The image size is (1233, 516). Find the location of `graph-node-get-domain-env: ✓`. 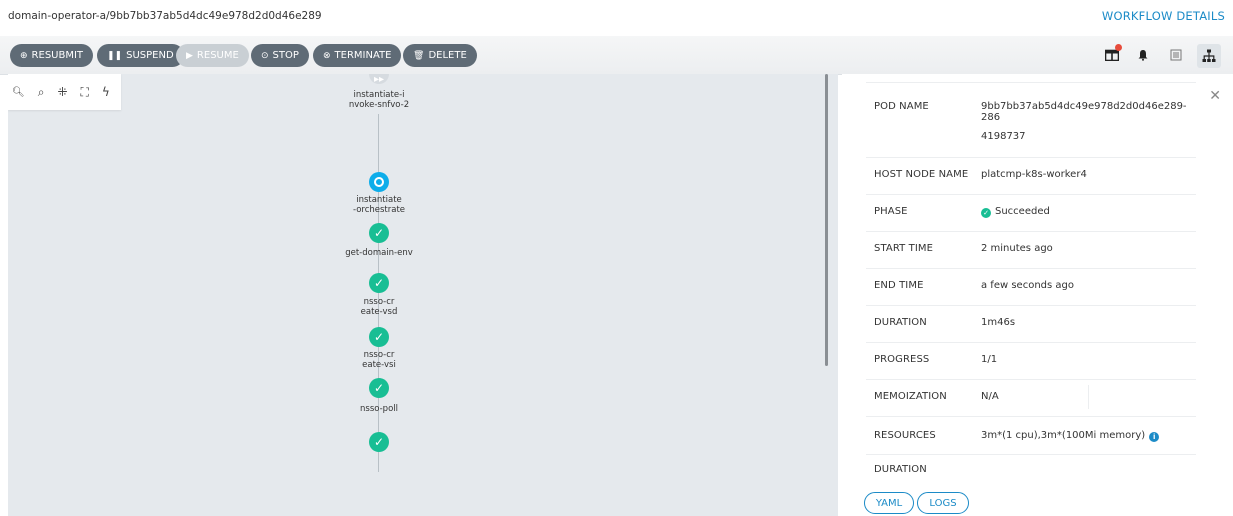

graph-node-get-domain-env: ✓ is located at coordinates (379, 233).